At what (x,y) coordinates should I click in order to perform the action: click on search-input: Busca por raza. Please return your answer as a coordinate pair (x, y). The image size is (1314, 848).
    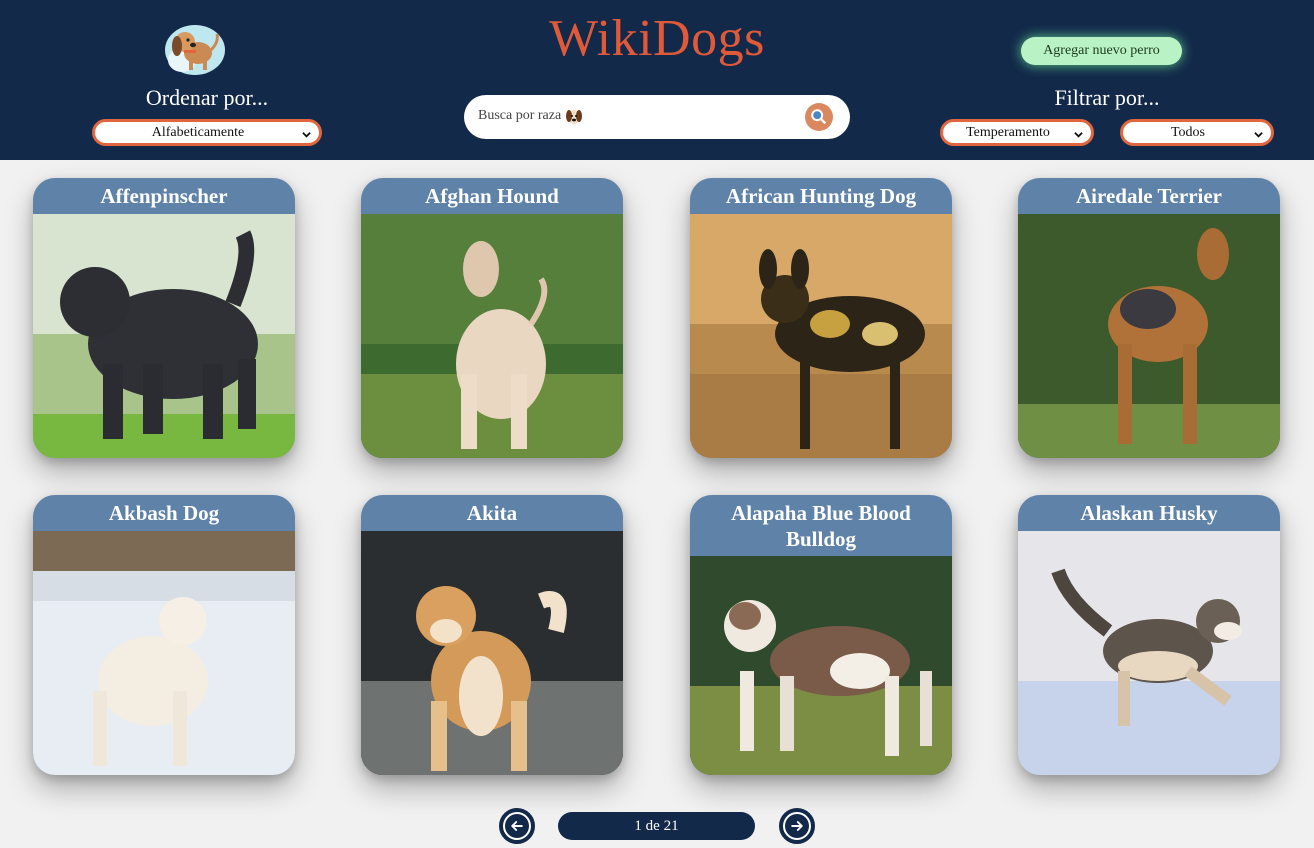
    Looking at the image, I should click on (530, 116).